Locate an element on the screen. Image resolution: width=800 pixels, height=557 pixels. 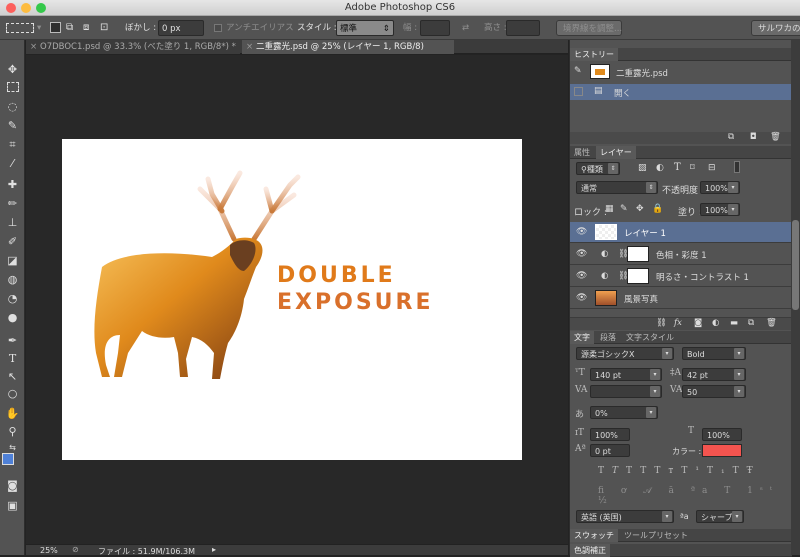
shape-filter-icon: ⌑ is located at coordinates (692, 168).